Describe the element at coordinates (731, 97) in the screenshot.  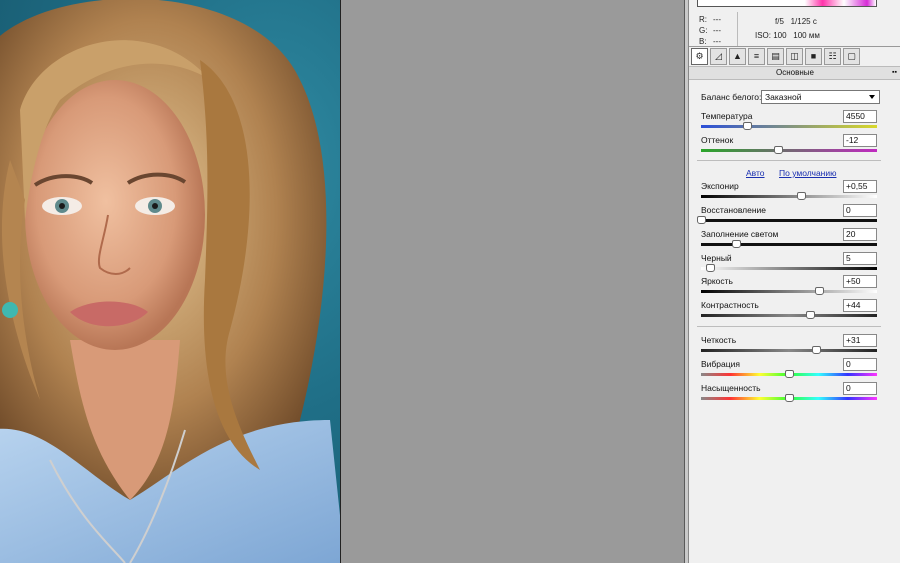
I see `white-balance-label: Баланс белого:` at that location.